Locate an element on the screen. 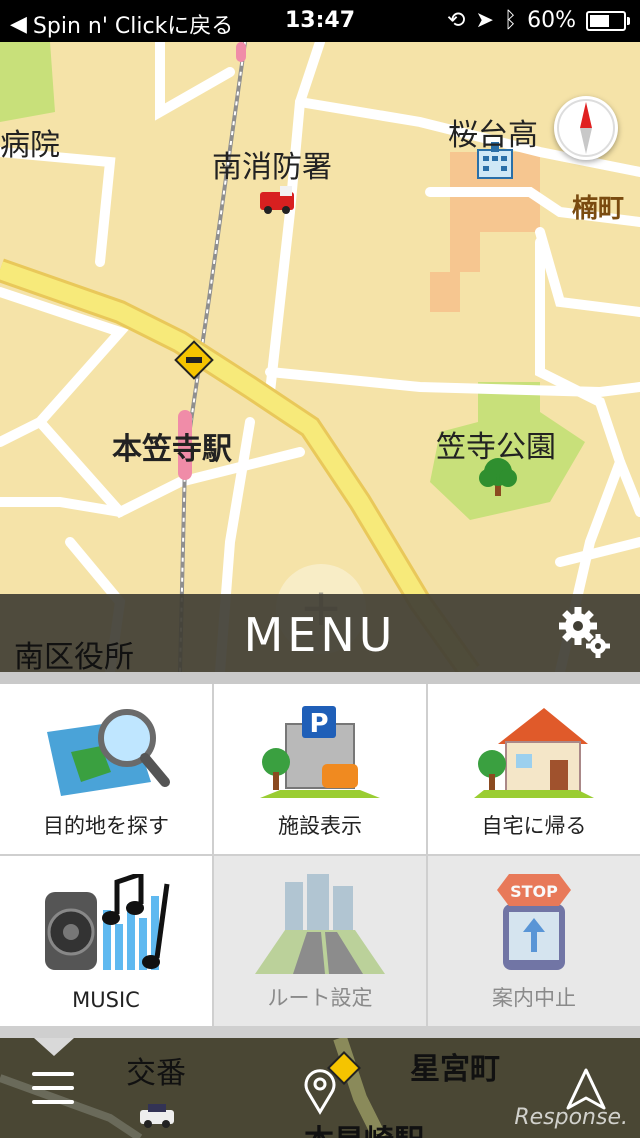 This screenshot has width=640, height=1138. map-label-station: 本笠寺駅 is located at coordinates (172, 449).